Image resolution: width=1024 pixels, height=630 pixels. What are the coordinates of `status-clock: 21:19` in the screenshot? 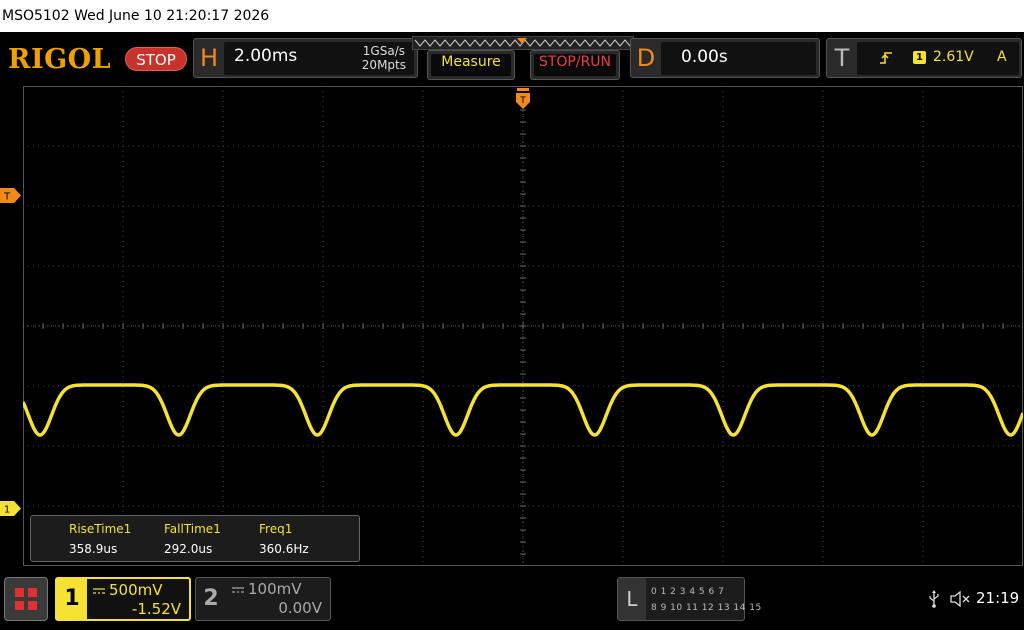 It's located at (998, 598).